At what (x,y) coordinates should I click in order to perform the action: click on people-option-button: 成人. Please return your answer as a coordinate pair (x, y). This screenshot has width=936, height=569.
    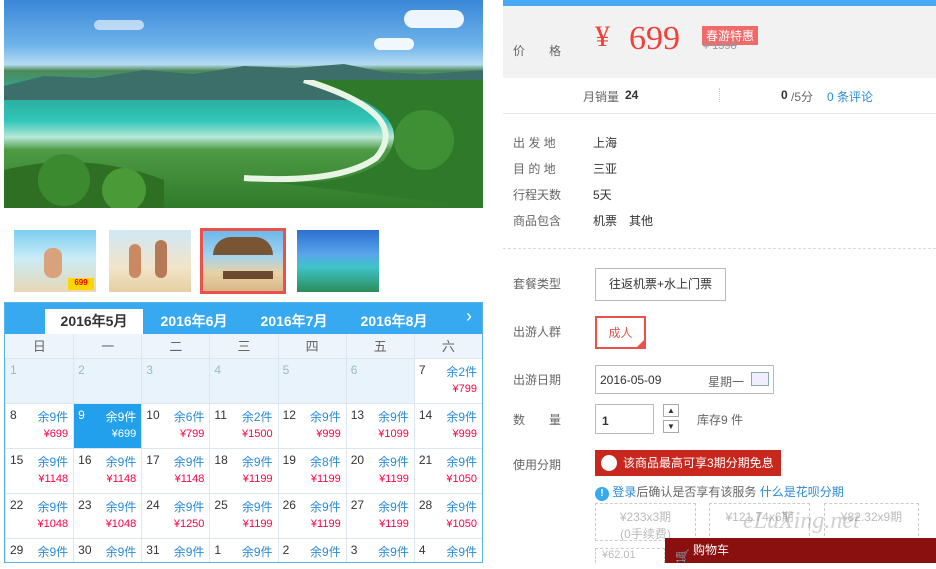
    Looking at the image, I should click on (620, 332).